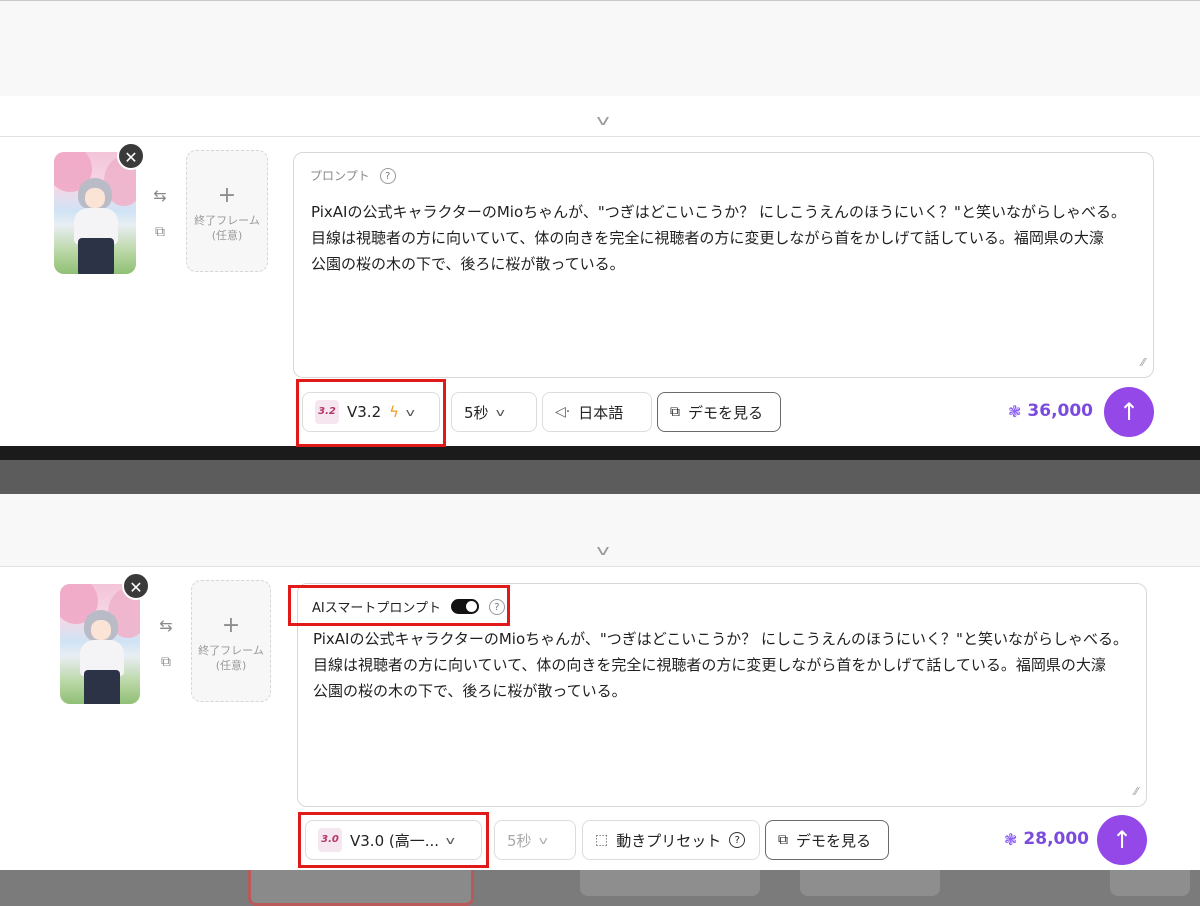  I want to click on smart-prompt-control: AIスマートプロンプト ?, so click(408, 606).